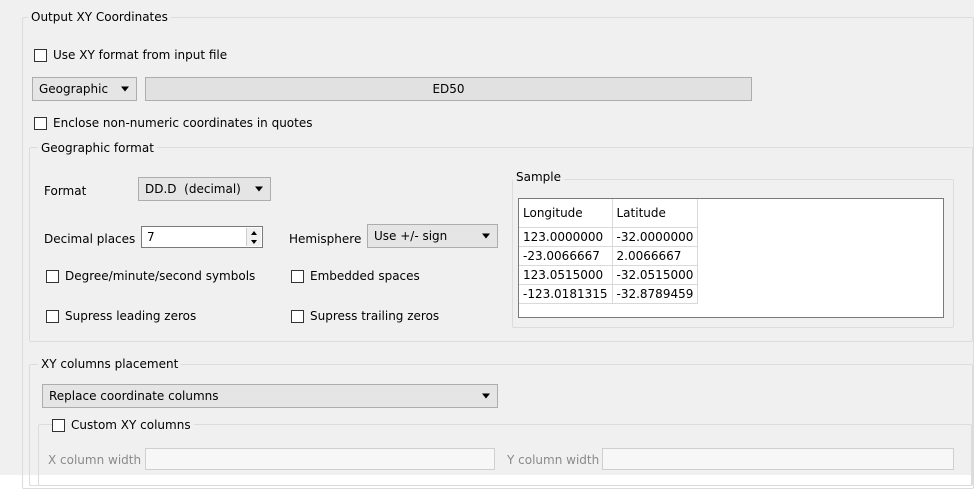 This screenshot has width=974, height=489. Describe the element at coordinates (270, 396) in the screenshot. I see `placement-select: Replace coordinate columns` at that location.